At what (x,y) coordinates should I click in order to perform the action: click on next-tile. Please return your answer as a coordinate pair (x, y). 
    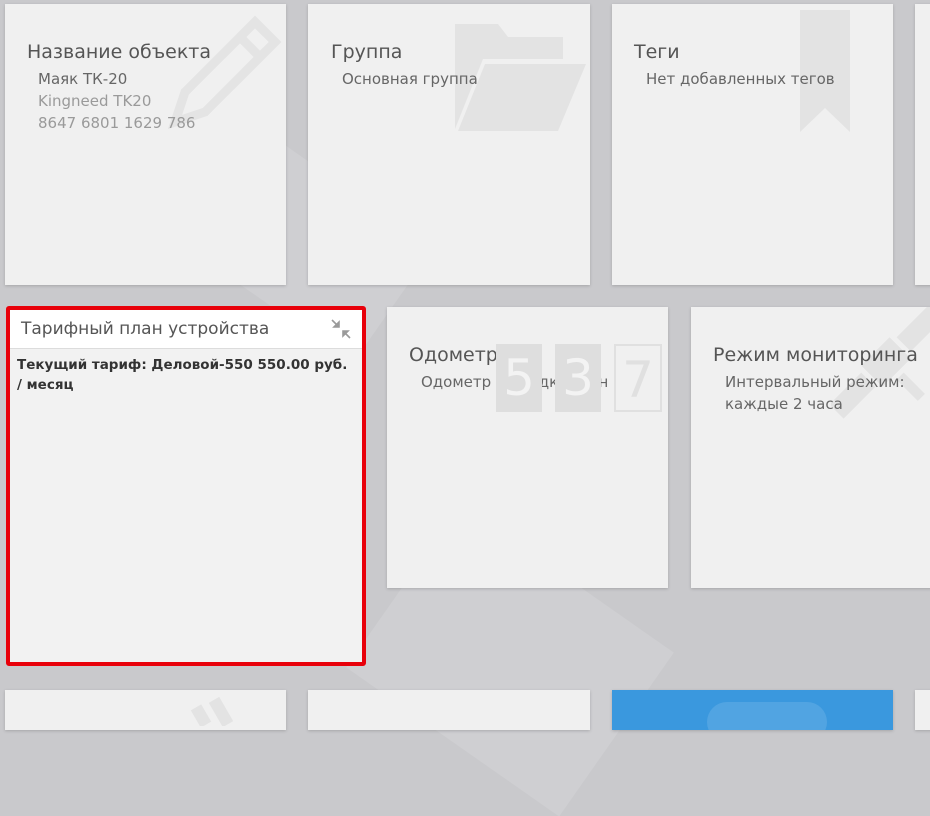
    Looking at the image, I should click on (922, 144).